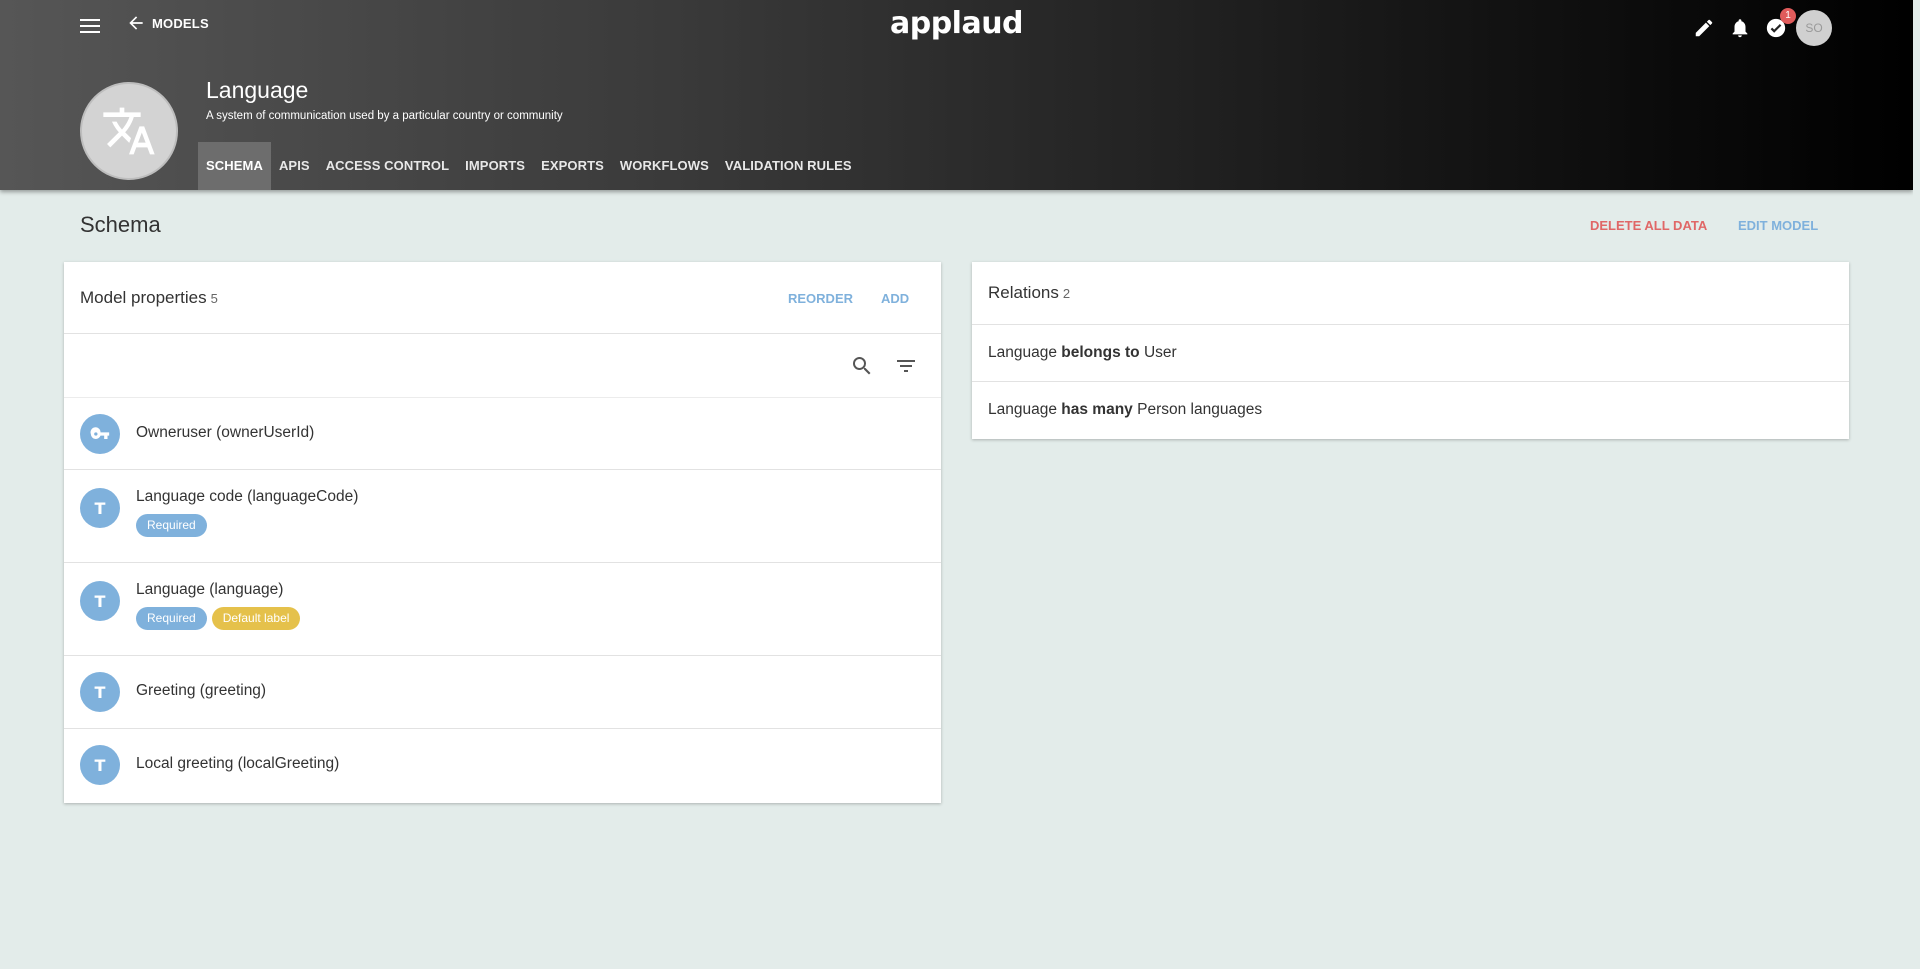 The width and height of the screenshot is (1920, 969). What do you see at coordinates (294, 166) in the screenshot?
I see `tab-apis: APIS` at bounding box center [294, 166].